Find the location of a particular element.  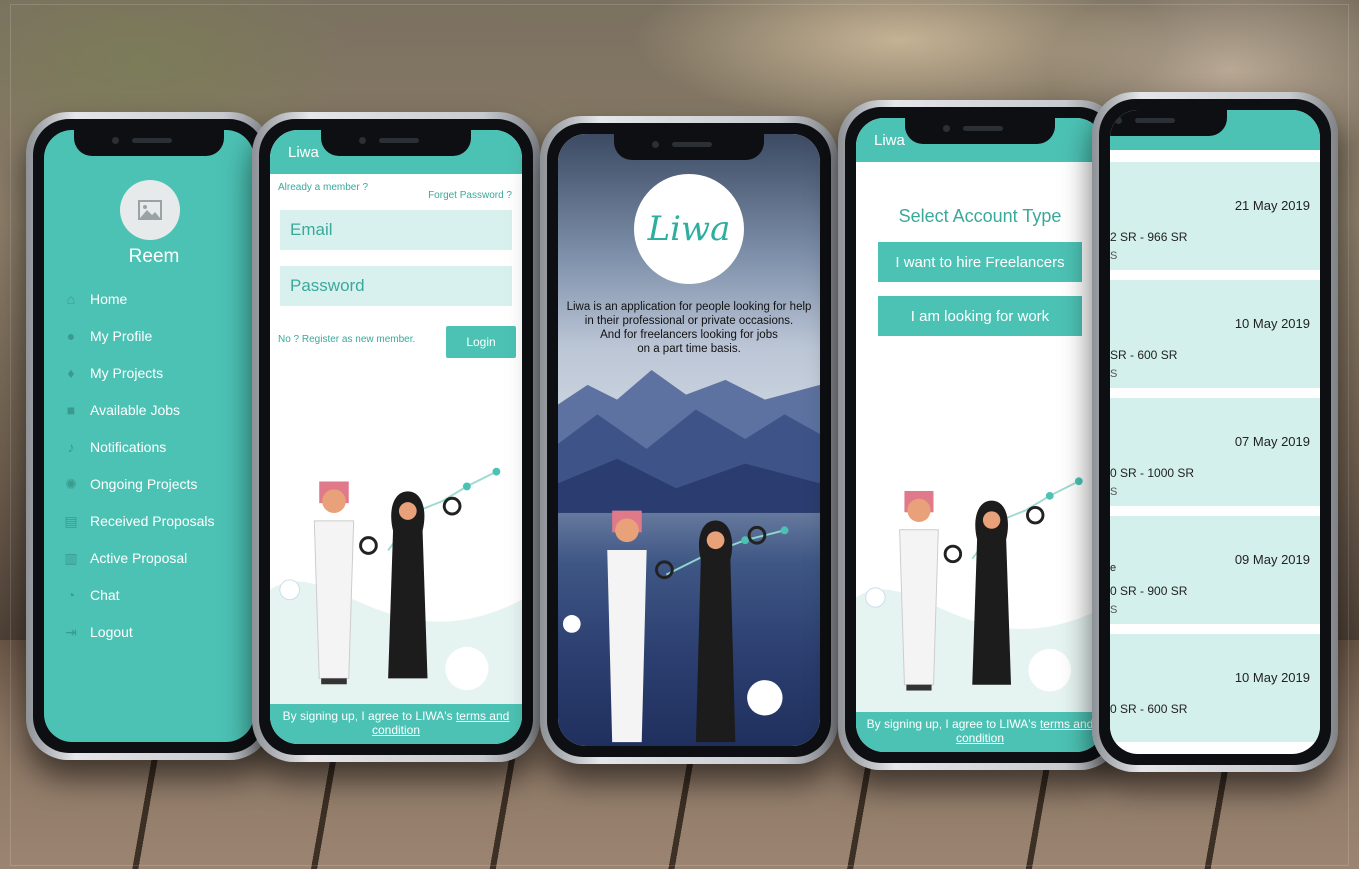

menu-item-label: Ongoing Projects is located at coordinates (144, 483).